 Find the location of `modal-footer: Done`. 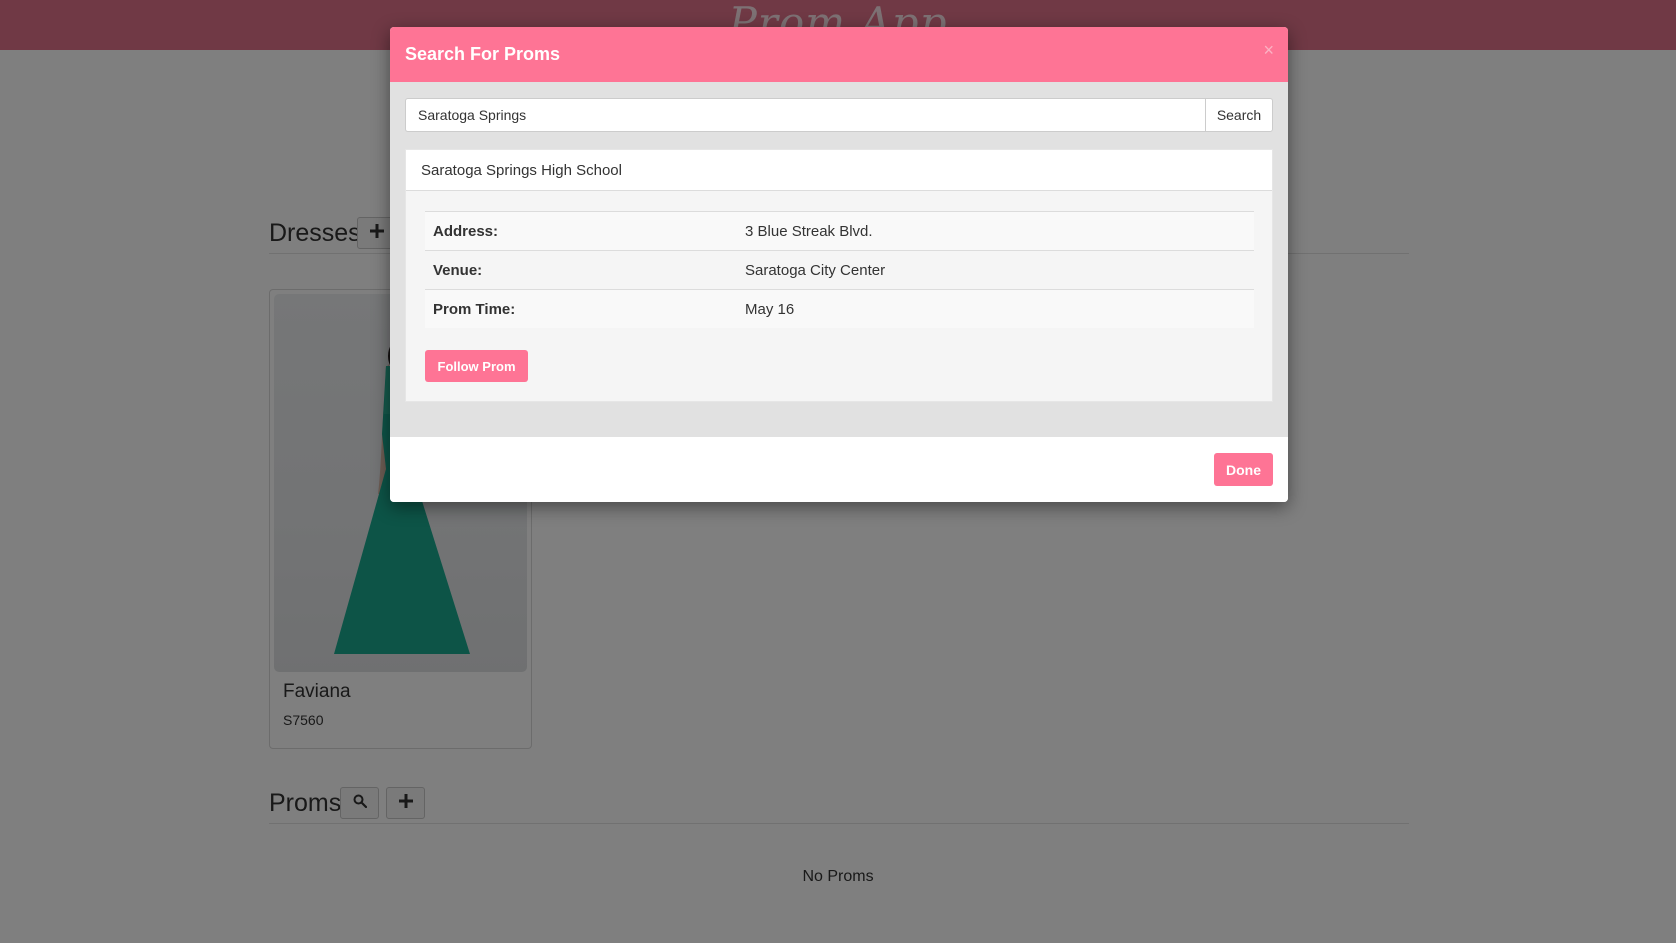

modal-footer: Done is located at coordinates (839, 469).